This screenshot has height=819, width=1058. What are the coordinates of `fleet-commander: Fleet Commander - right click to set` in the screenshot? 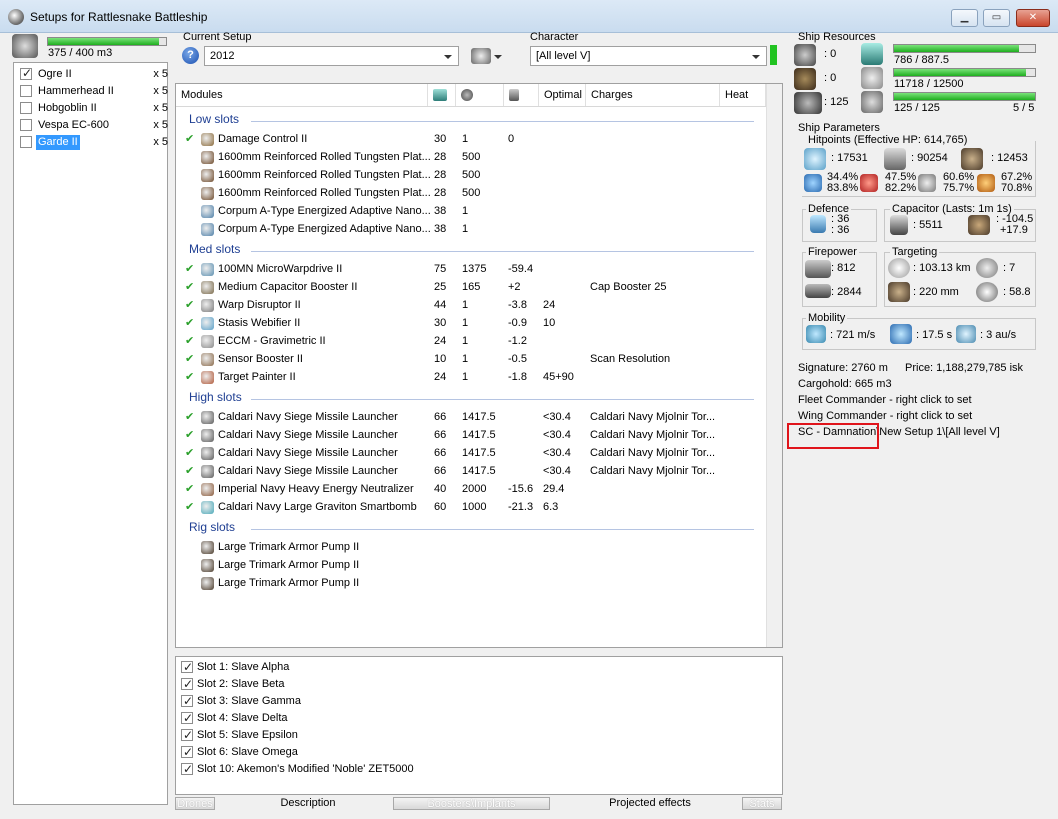 It's located at (885, 400).